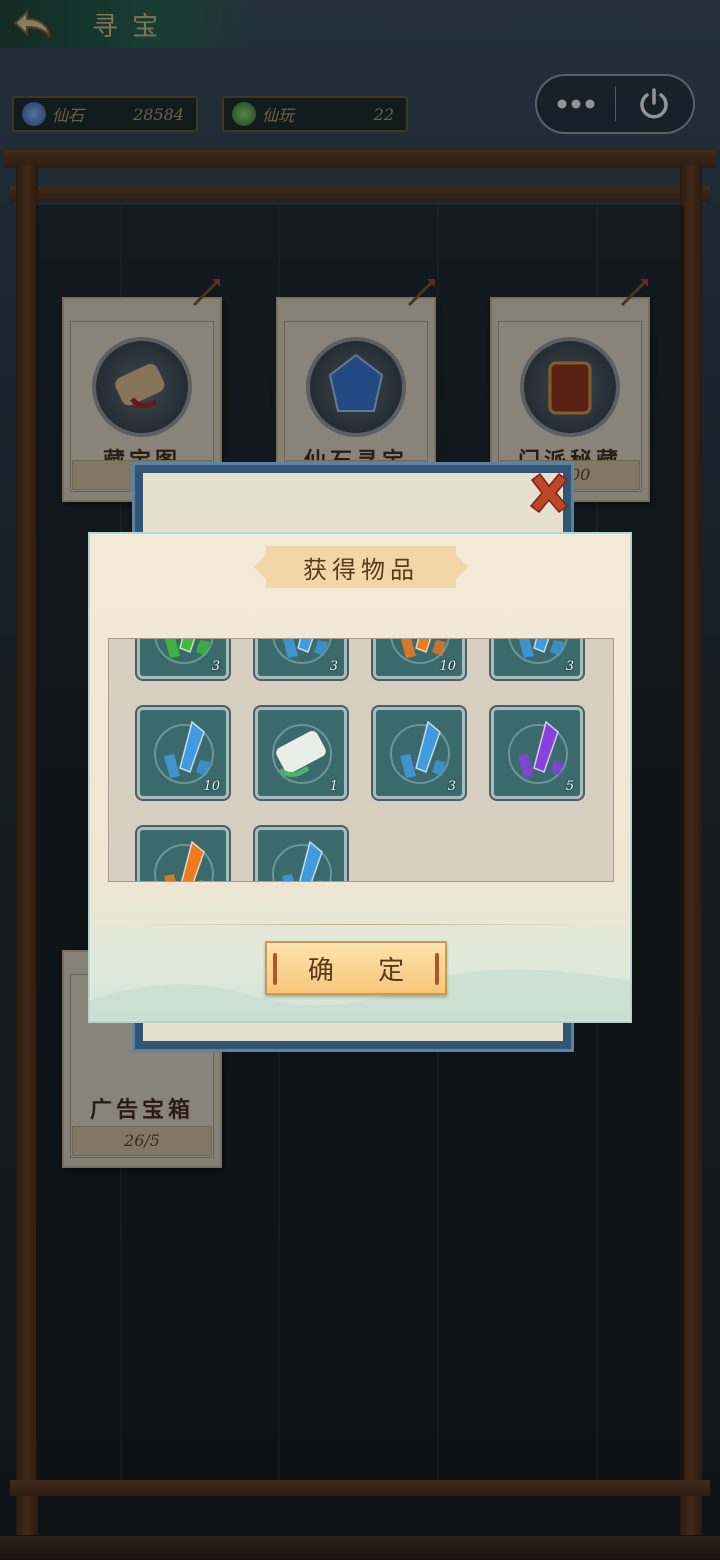 This screenshot has height=1560, width=720. I want to click on reward-item: 5, so click(537, 753).